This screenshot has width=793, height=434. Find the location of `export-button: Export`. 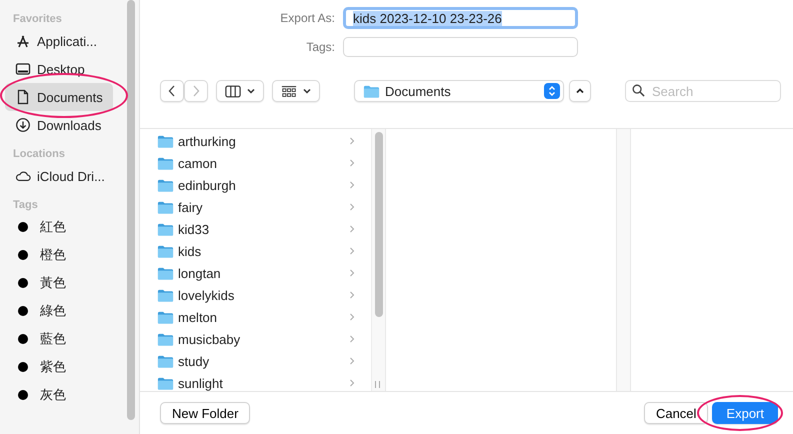

export-button: Export is located at coordinates (745, 413).